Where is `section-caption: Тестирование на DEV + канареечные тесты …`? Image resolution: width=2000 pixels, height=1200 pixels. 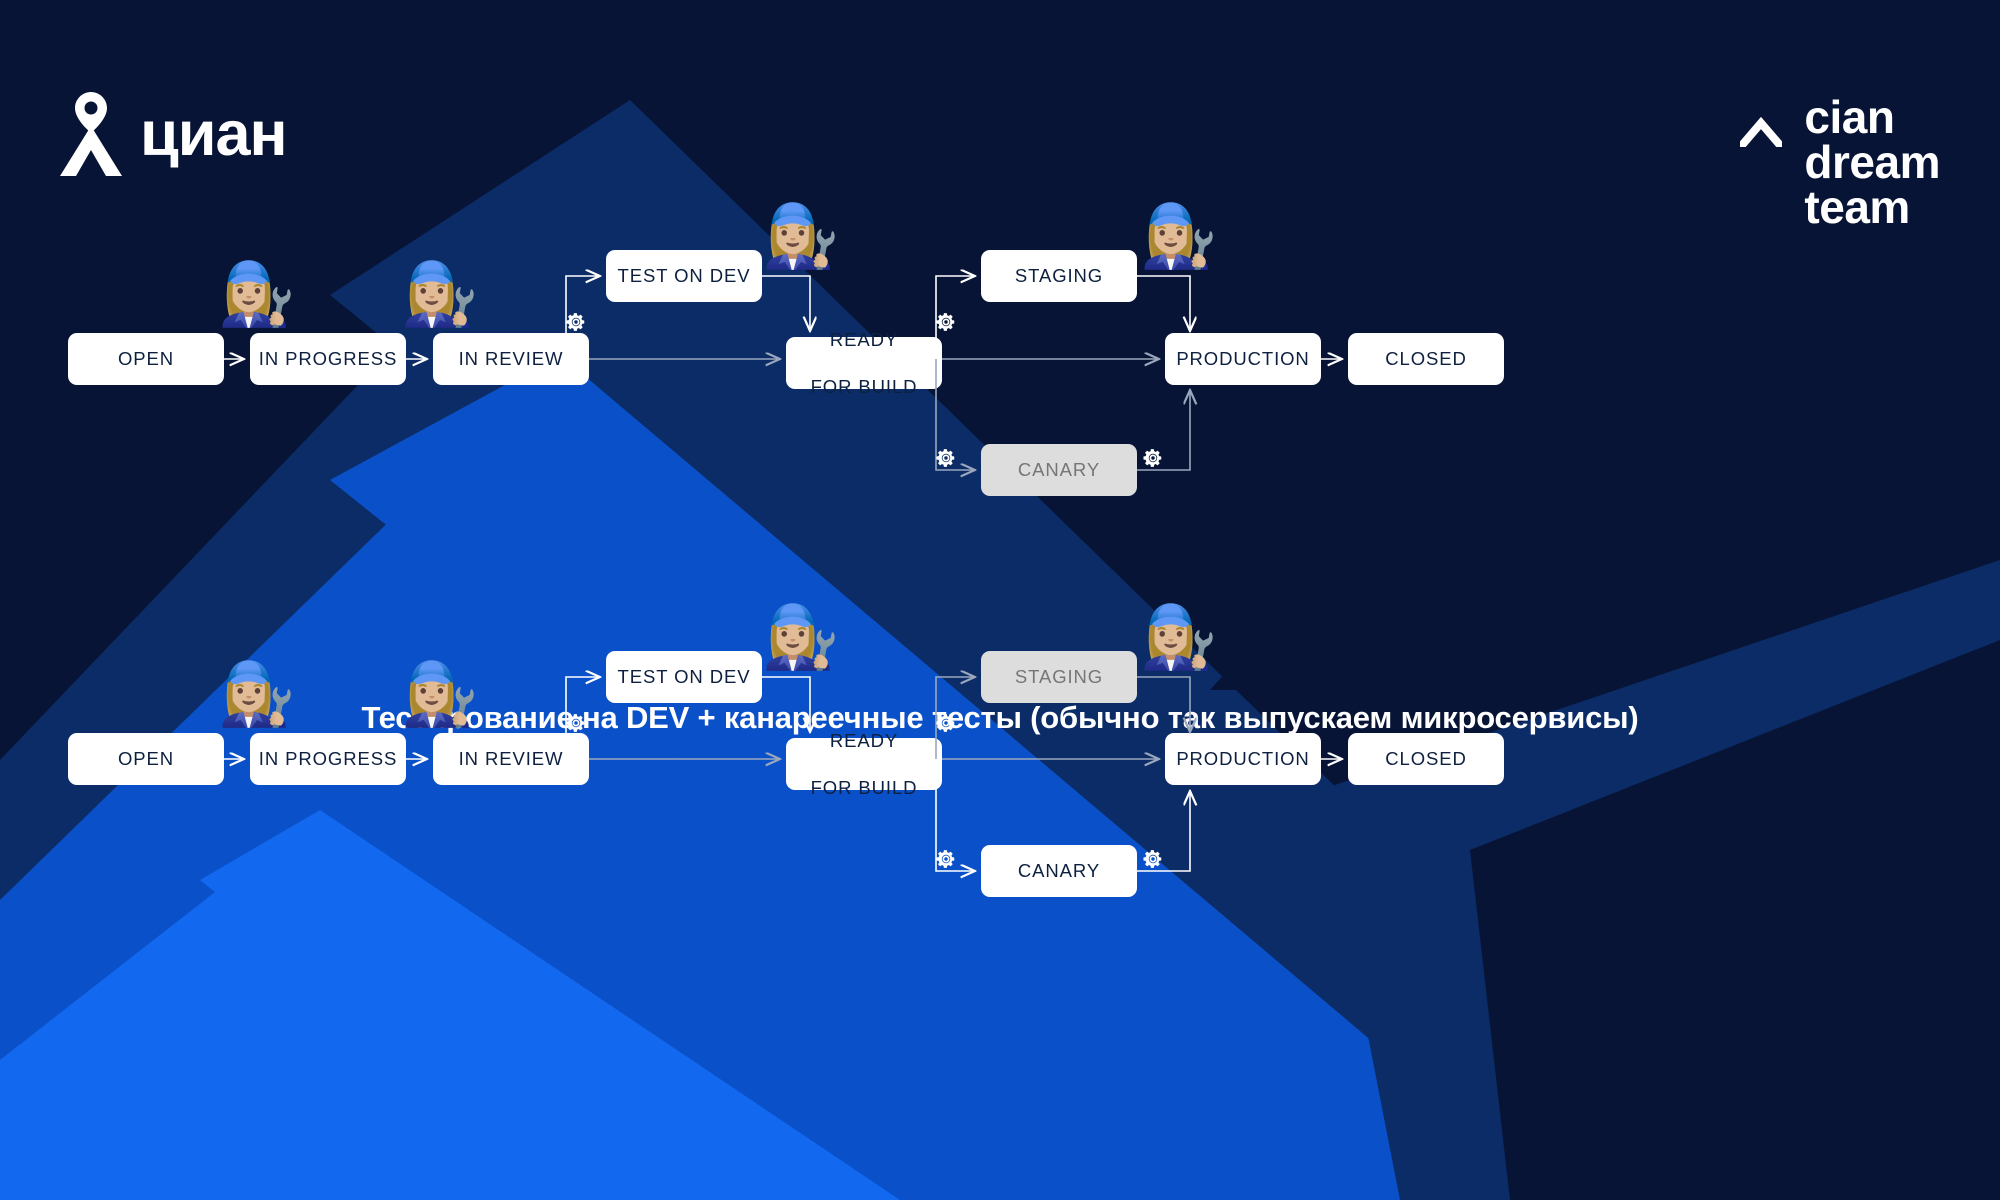
section-caption: Тестирование на DEV + канареечные тесты … is located at coordinates (1000, 717).